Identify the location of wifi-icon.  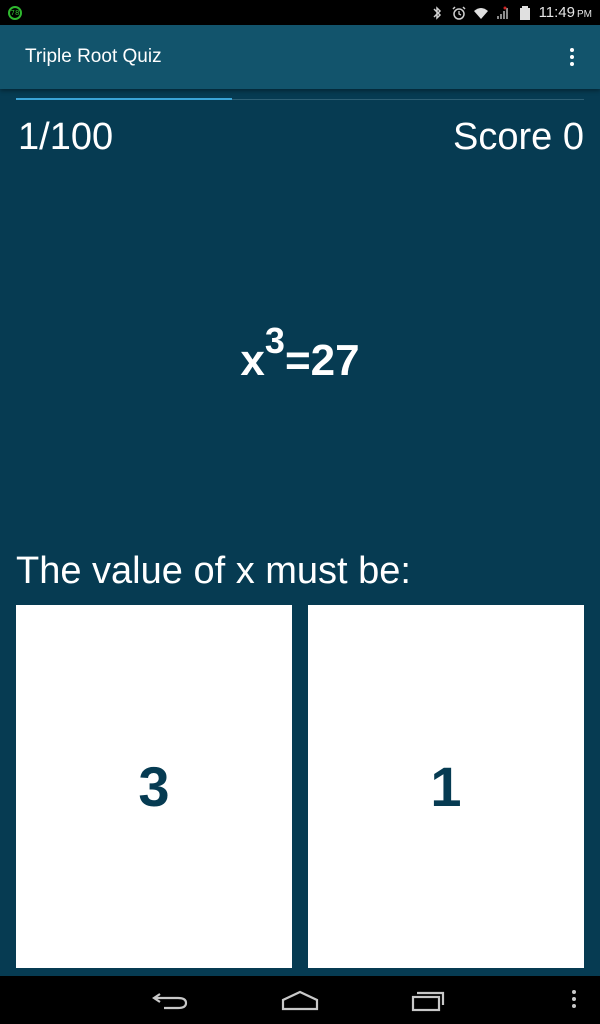
(480, 13).